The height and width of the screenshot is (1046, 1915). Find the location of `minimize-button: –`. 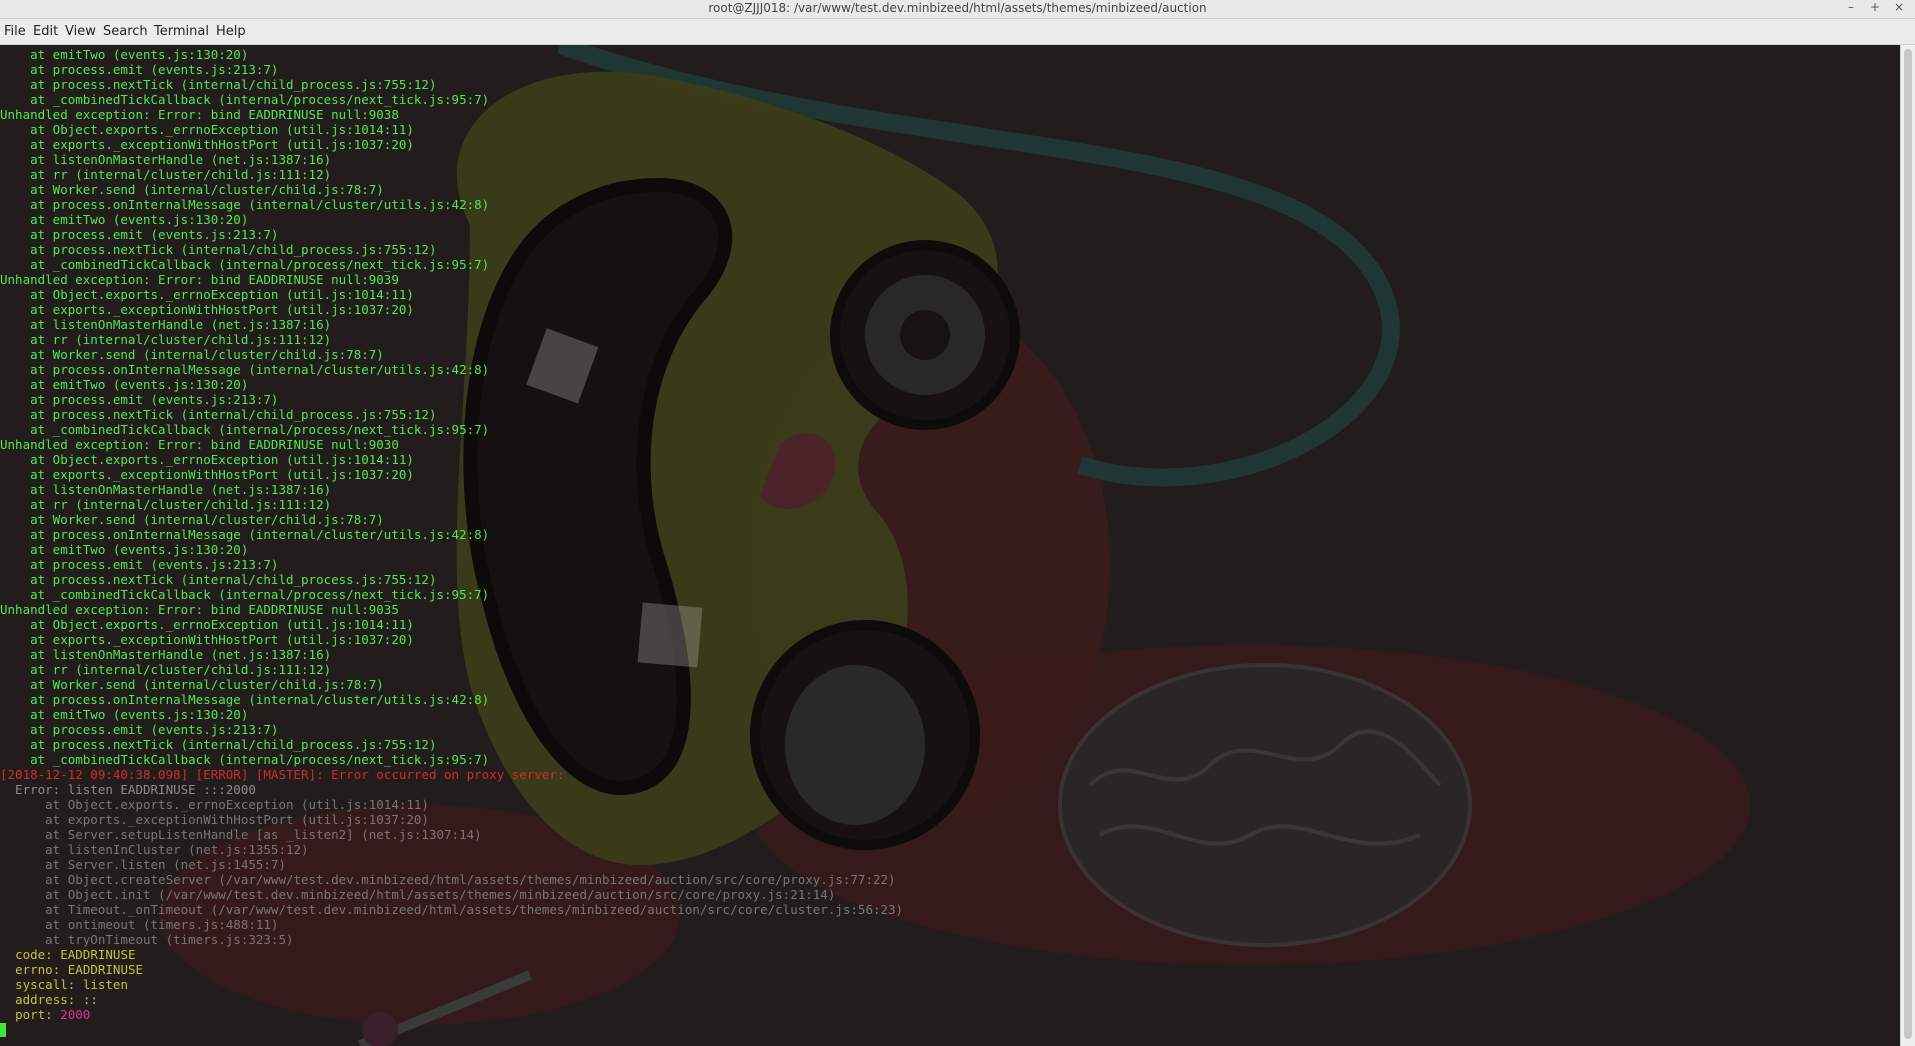

minimize-button: – is located at coordinates (1851, 7).